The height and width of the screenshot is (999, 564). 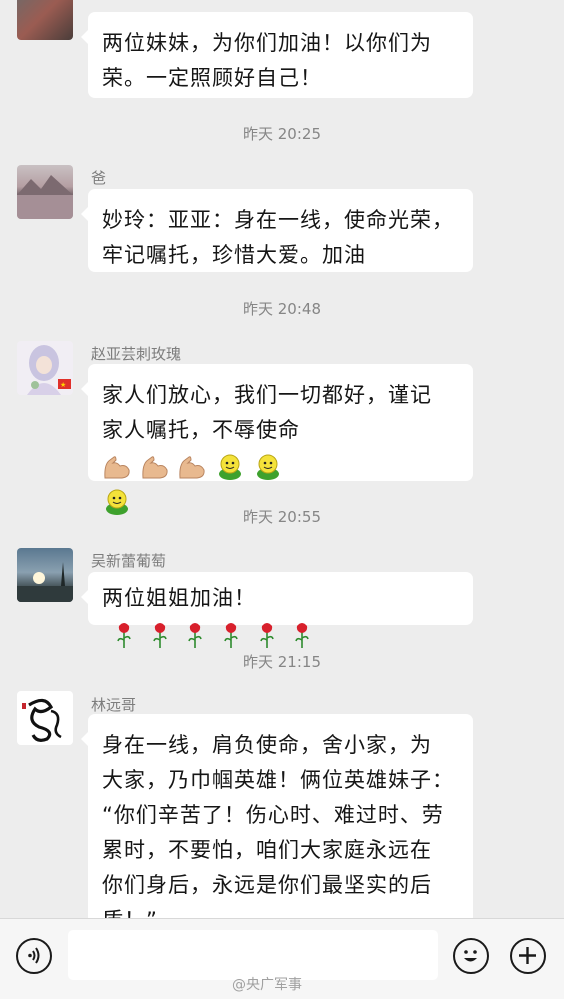 What do you see at coordinates (129, 561) in the screenshot?
I see `sender-name: 吴新蕾葡萄` at bounding box center [129, 561].